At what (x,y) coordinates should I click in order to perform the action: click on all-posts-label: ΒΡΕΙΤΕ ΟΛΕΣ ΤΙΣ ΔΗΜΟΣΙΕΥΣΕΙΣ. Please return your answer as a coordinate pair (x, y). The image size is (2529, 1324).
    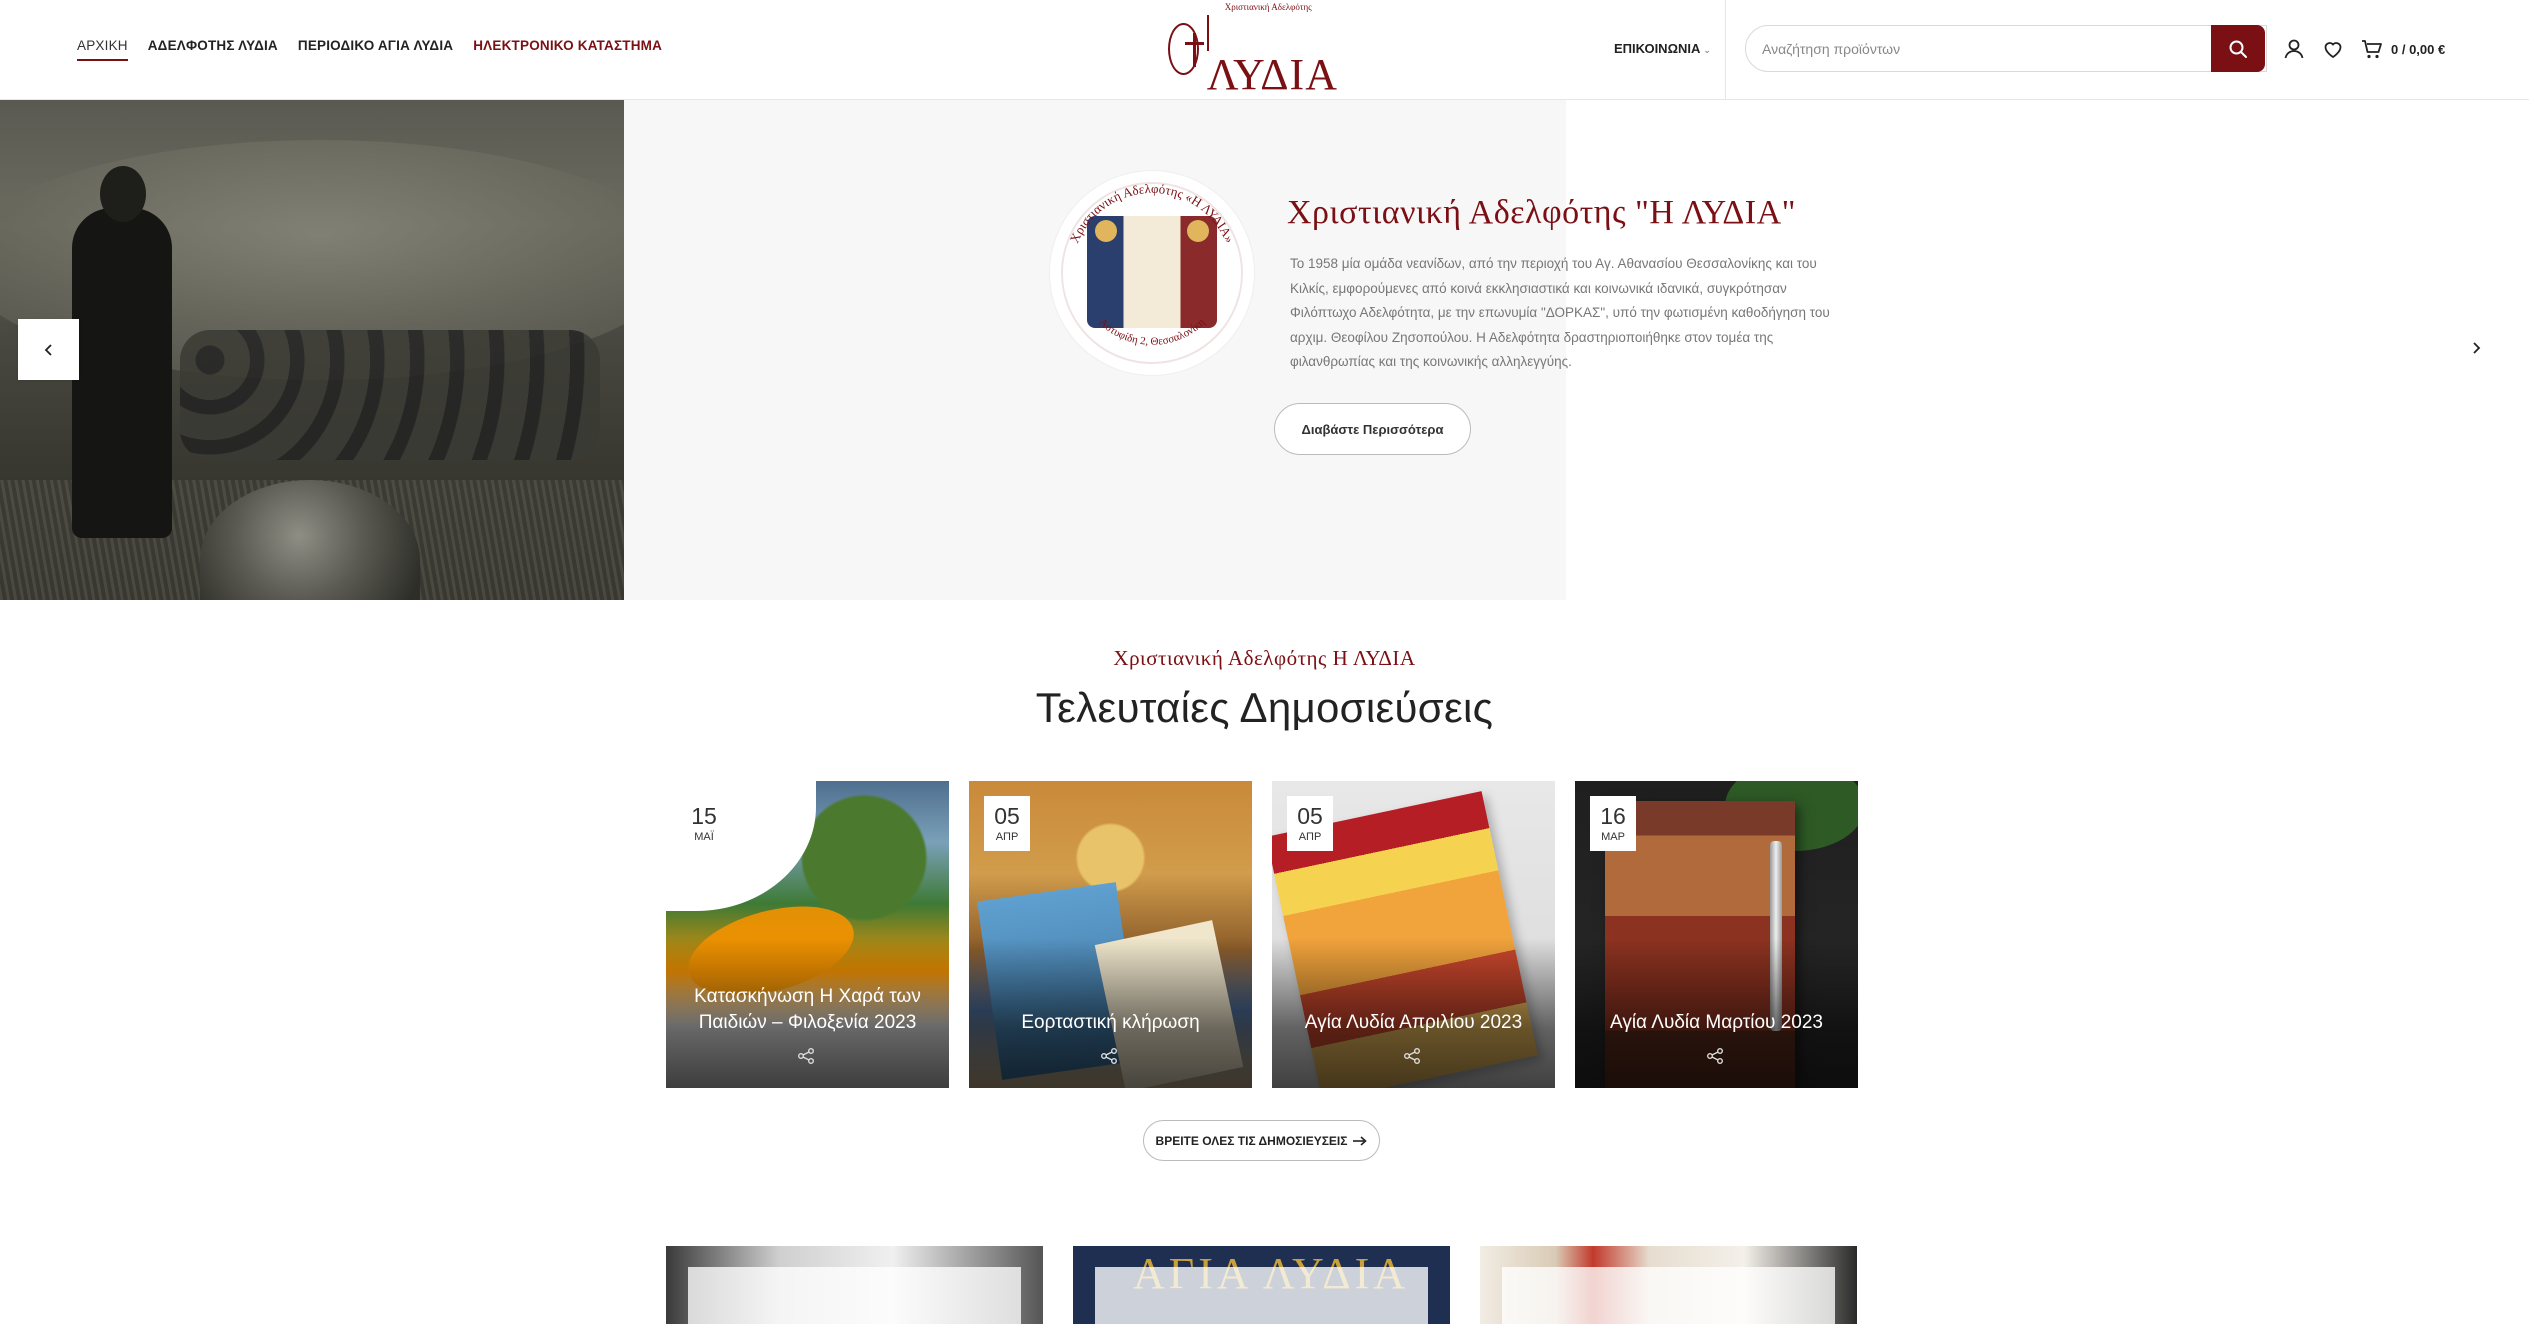
    Looking at the image, I should click on (1251, 1140).